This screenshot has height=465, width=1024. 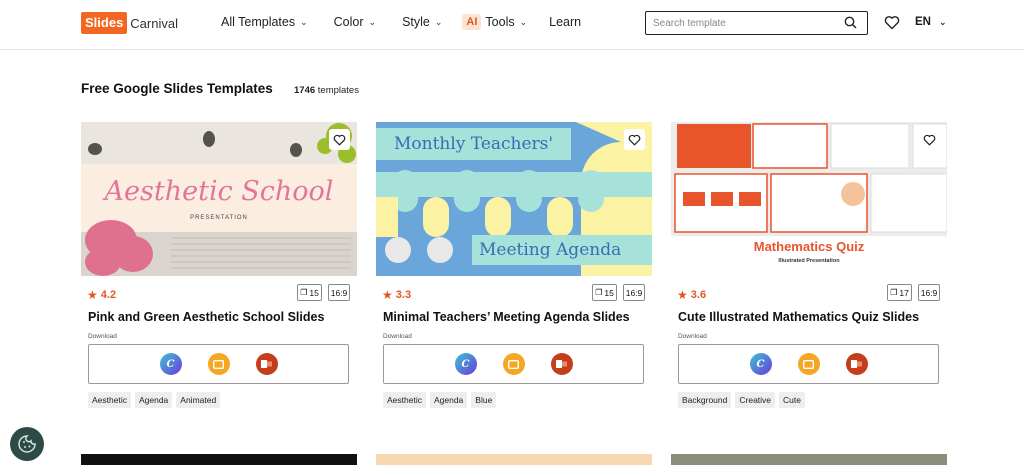 I want to click on nav-label: Color, so click(x=348, y=22).